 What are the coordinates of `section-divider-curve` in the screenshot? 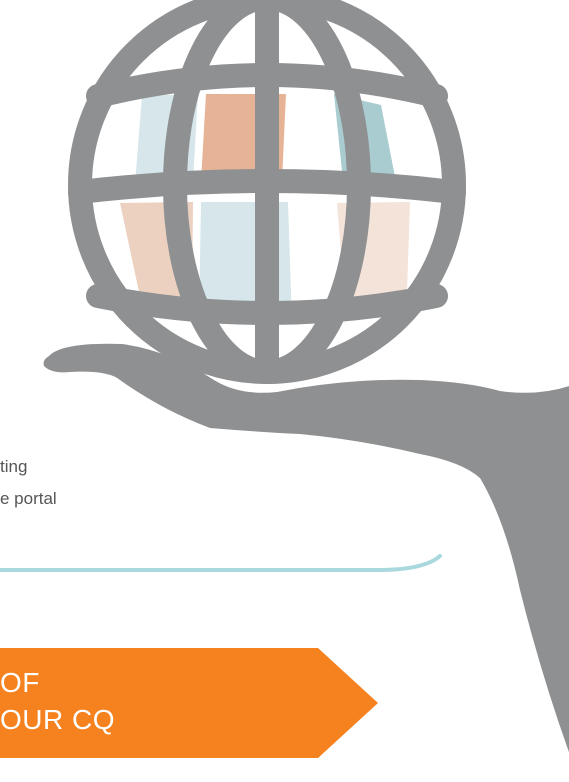 It's located at (221, 563).